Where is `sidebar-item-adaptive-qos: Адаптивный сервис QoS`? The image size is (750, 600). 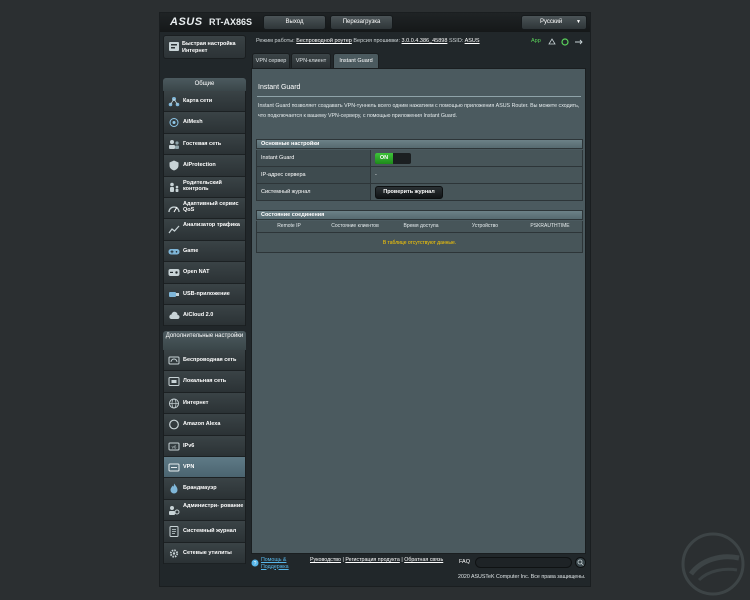
sidebar-item-adaptive-qos: Адаптивный сервис QoS is located at coordinates (204, 208).